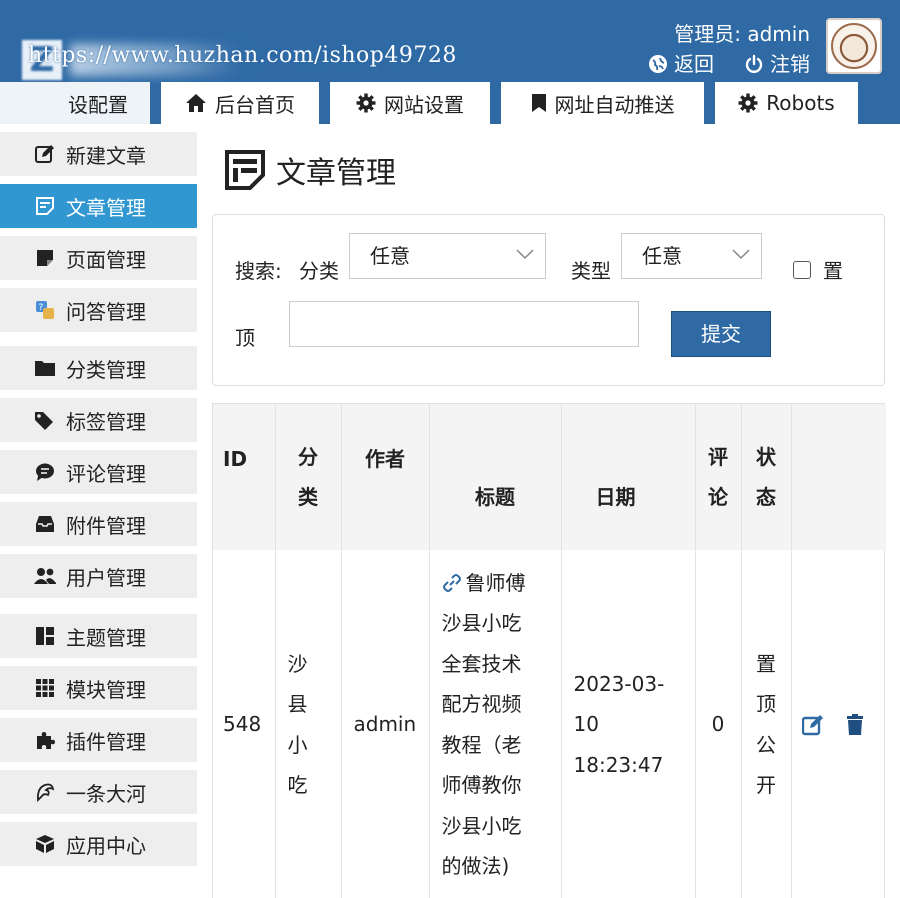  I want to click on submit-button: 提交, so click(721, 334).